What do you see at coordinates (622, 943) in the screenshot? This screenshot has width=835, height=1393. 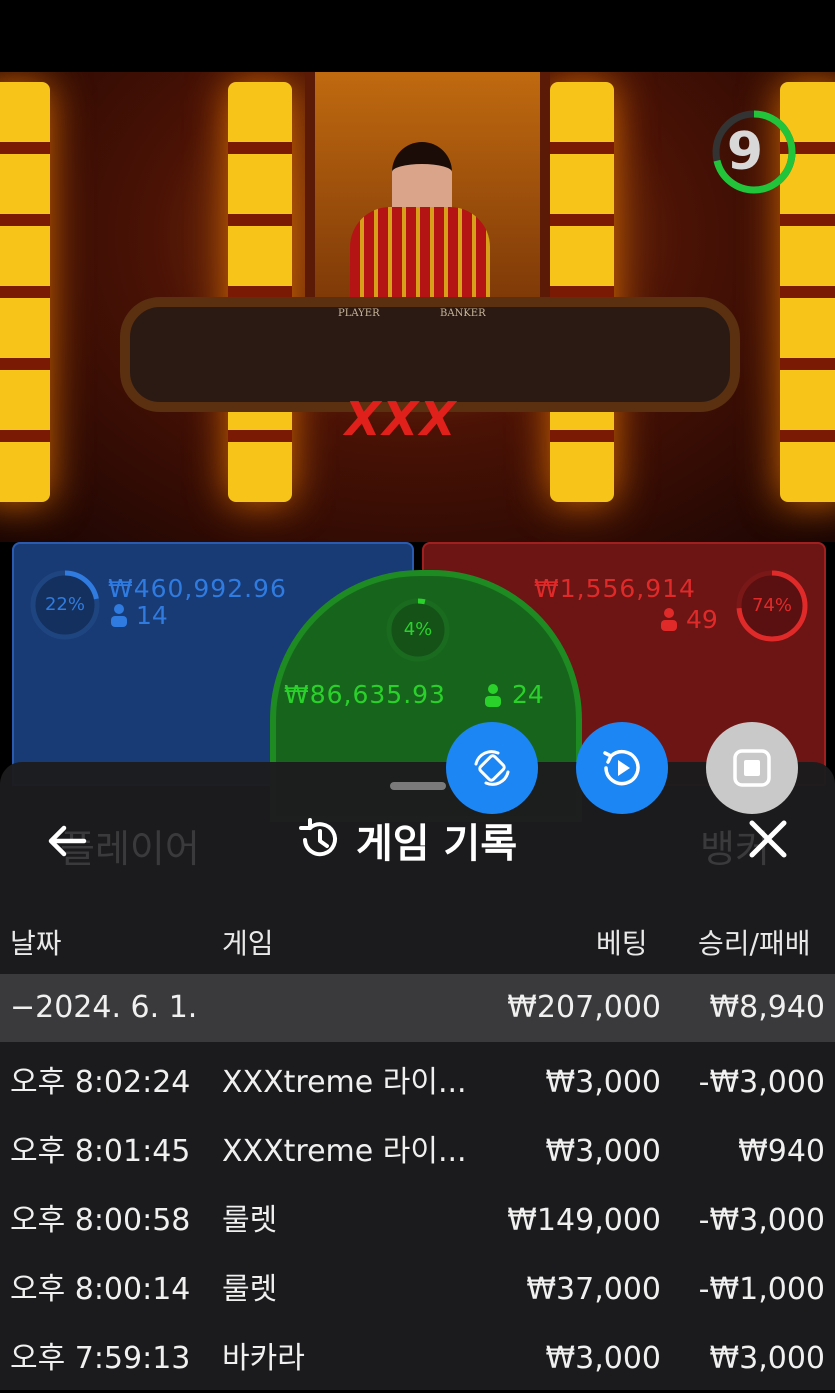 I see `column-header-bet: 베팅` at bounding box center [622, 943].